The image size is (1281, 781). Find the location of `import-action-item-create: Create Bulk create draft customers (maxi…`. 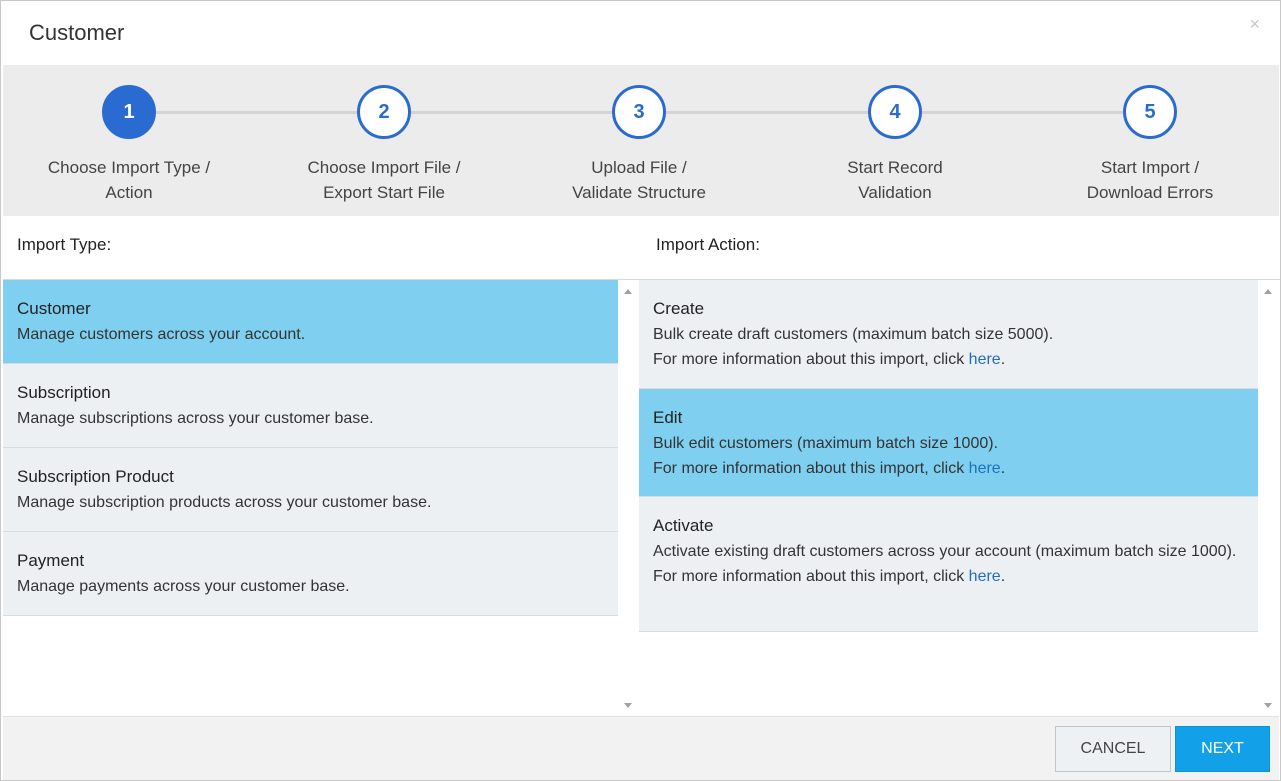

import-action-item-create: Create Bulk create draft customers (maxi… is located at coordinates (948, 334).